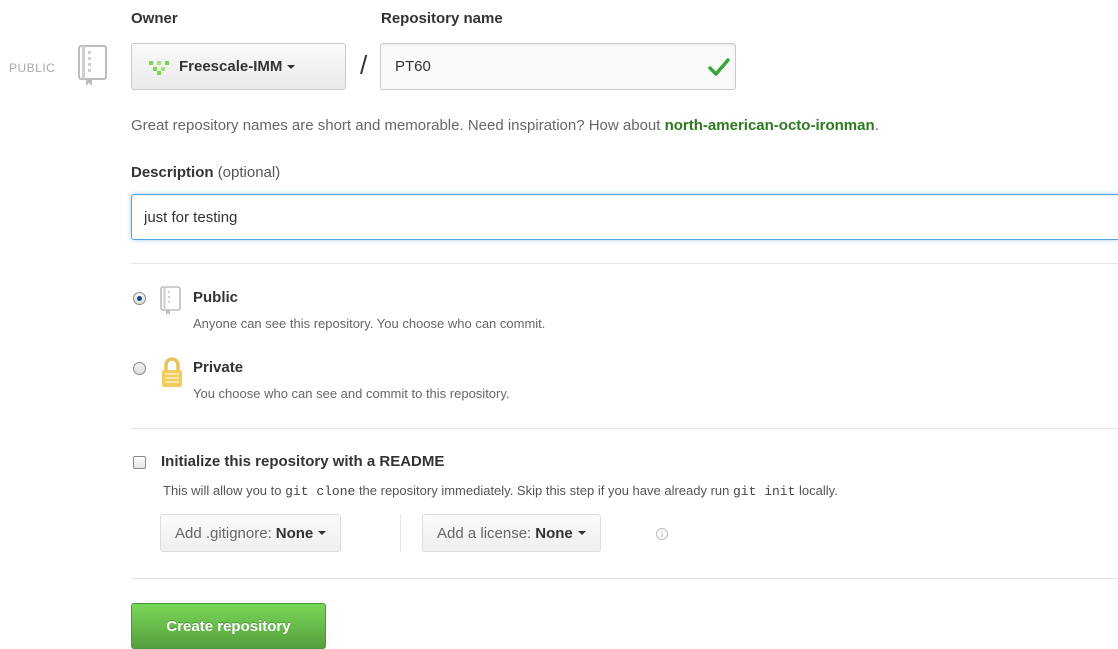  I want to click on owner-avatar-icon, so click(159, 67).